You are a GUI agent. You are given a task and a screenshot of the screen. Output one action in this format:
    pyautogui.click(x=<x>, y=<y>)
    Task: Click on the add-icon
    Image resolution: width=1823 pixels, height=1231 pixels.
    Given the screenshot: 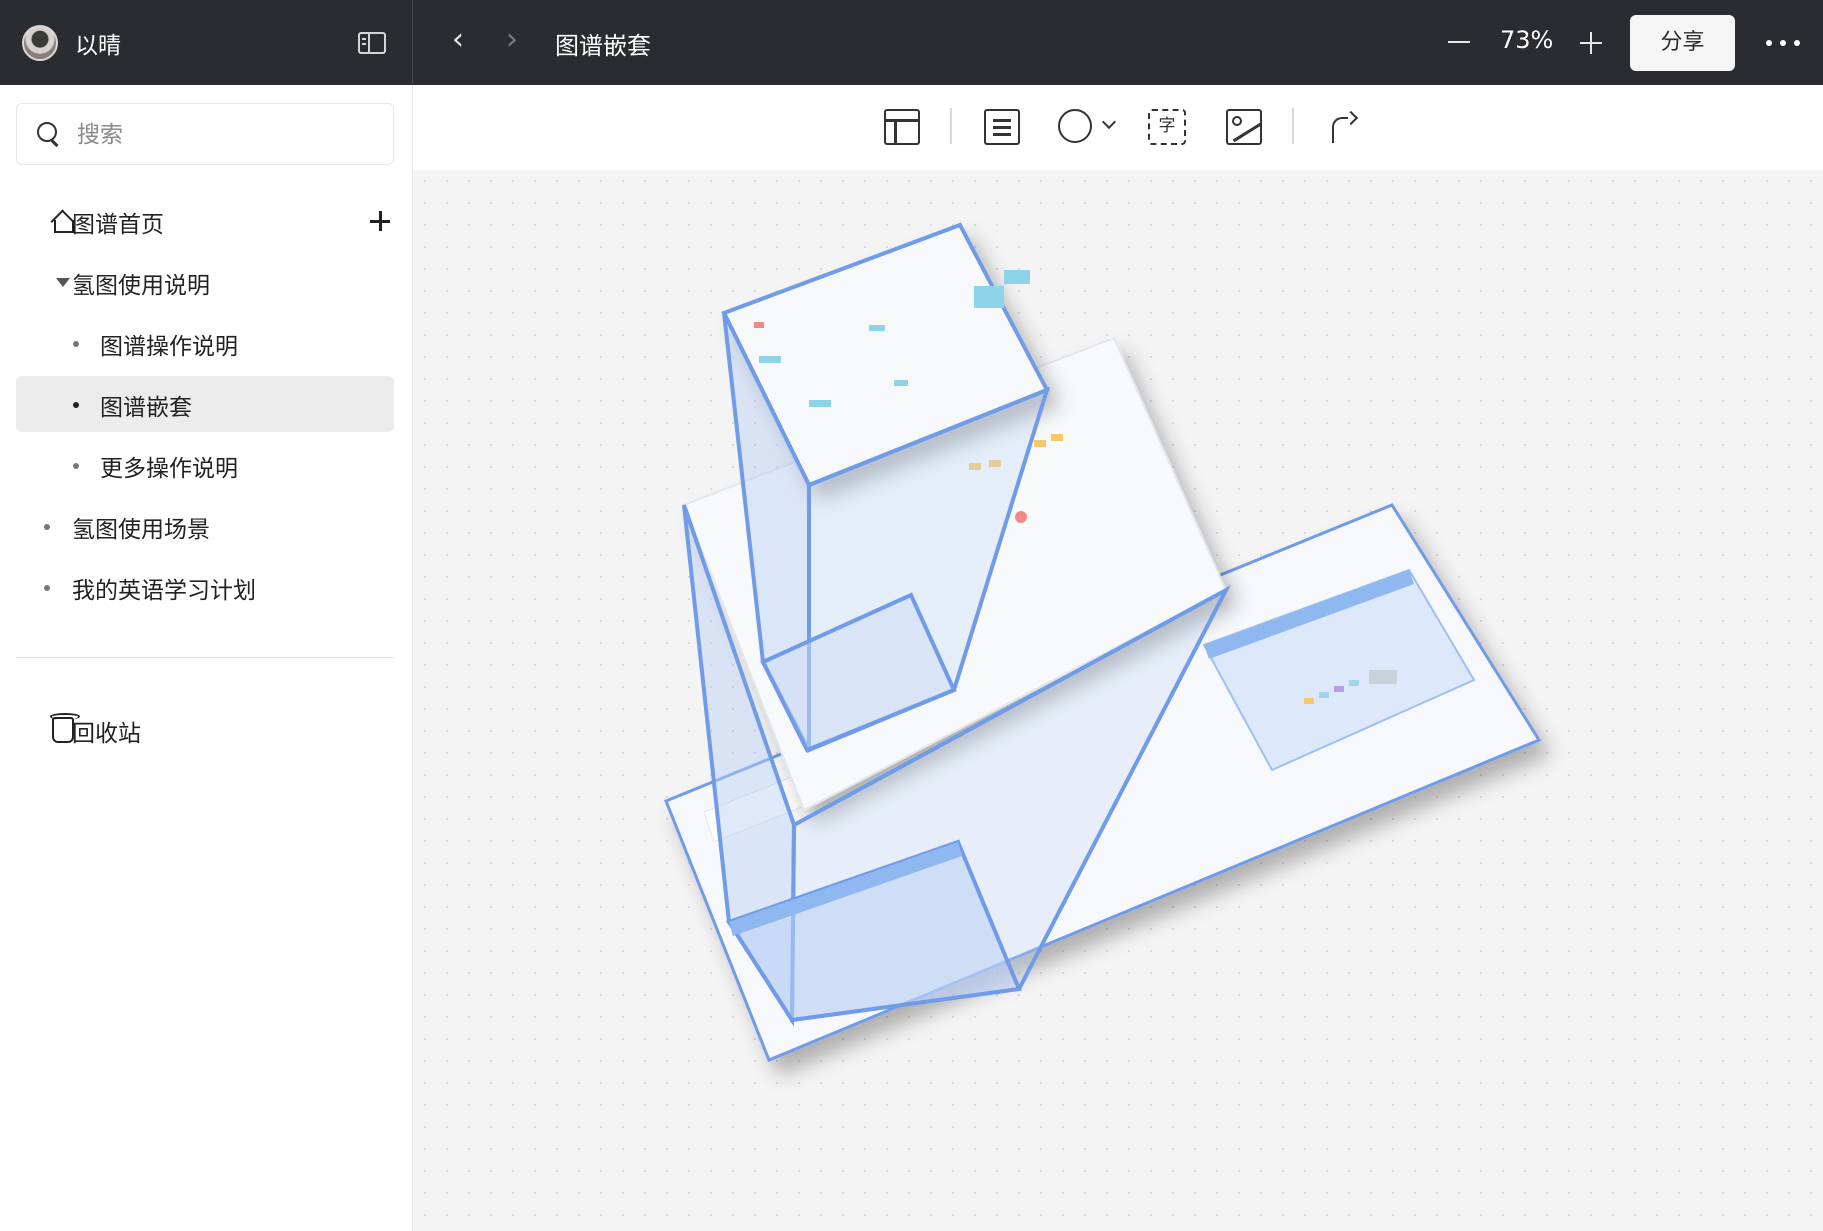 What is the action you would take?
    pyautogui.click(x=380, y=221)
    